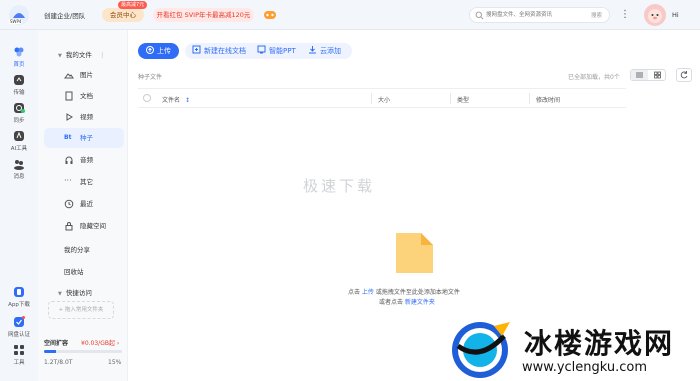 This screenshot has height=381, width=700. What do you see at coordinates (147, 98) in the screenshot?
I see `select-all-checkbox` at bounding box center [147, 98].